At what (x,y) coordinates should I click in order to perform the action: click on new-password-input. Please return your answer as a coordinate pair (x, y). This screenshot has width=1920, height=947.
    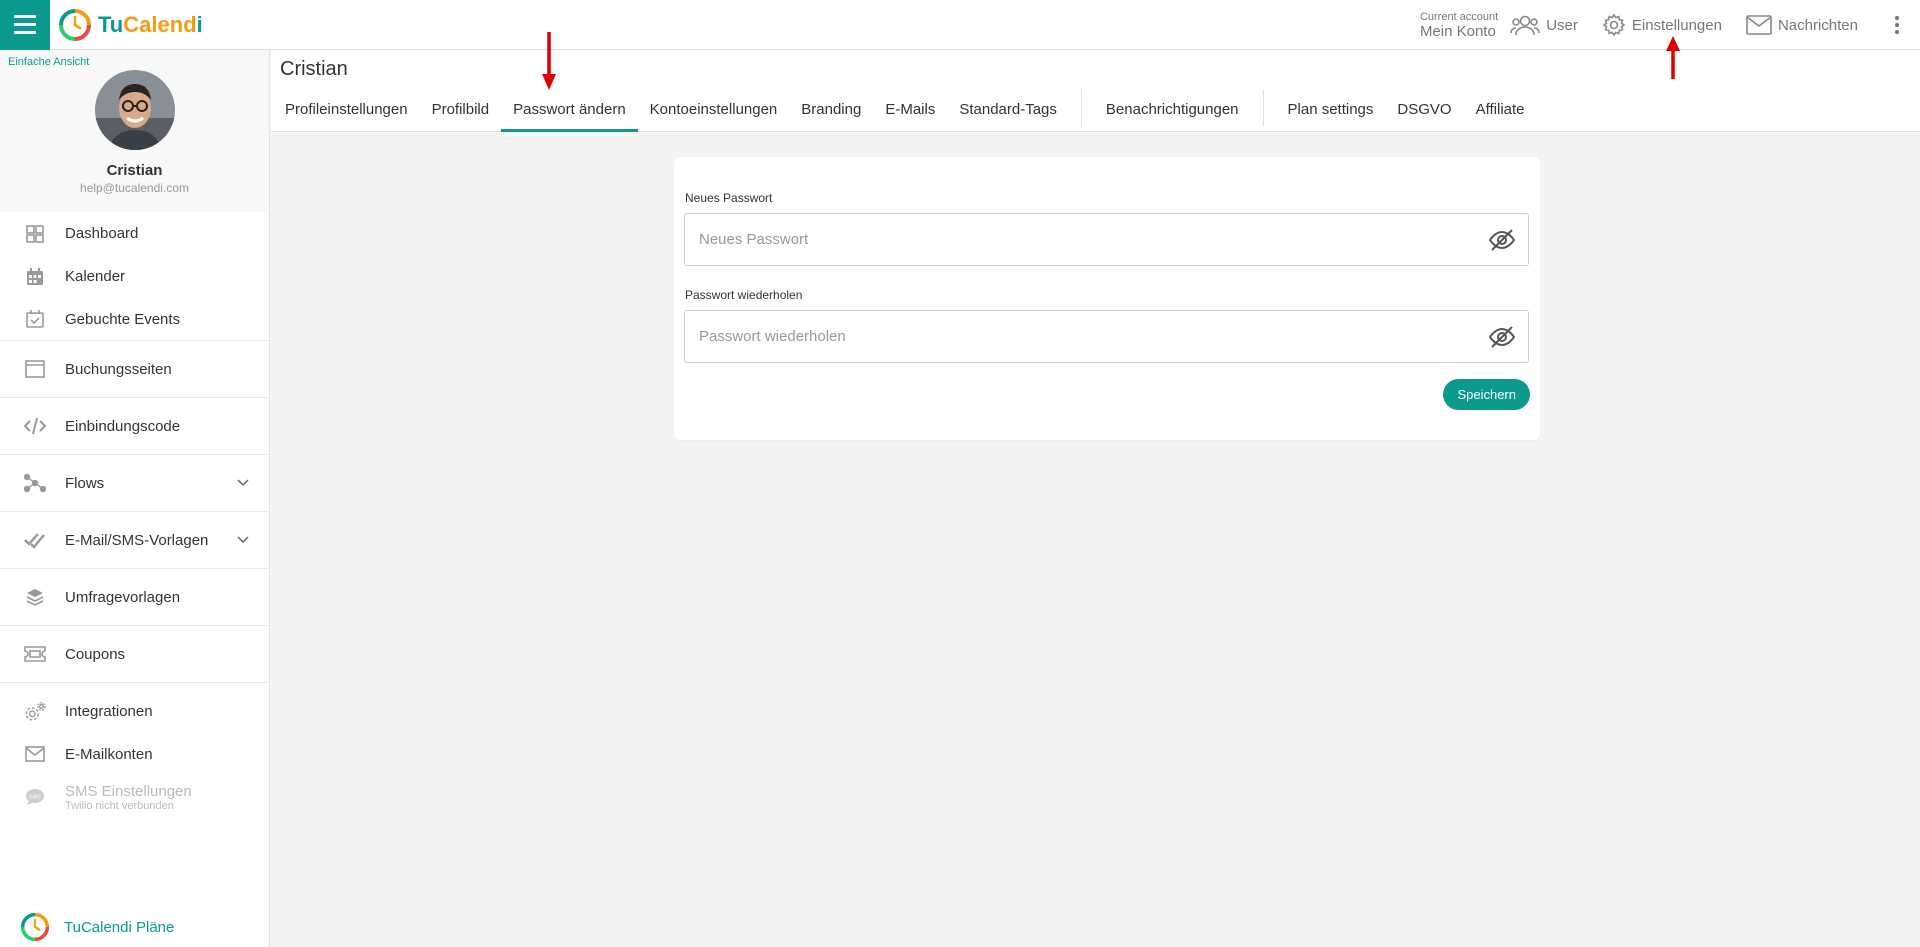
    Looking at the image, I should click on (1075, 239).